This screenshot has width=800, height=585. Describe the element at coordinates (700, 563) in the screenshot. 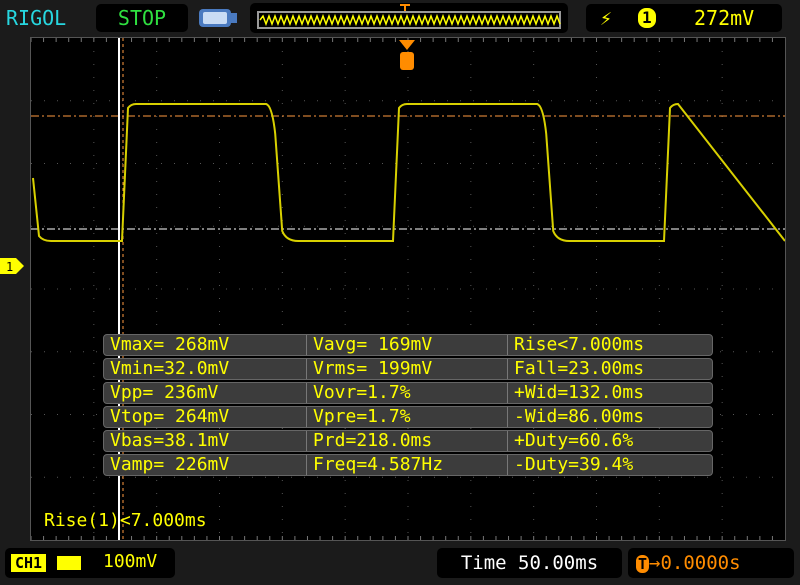

I see `trigger-position-value: 0.0000s` at that location.